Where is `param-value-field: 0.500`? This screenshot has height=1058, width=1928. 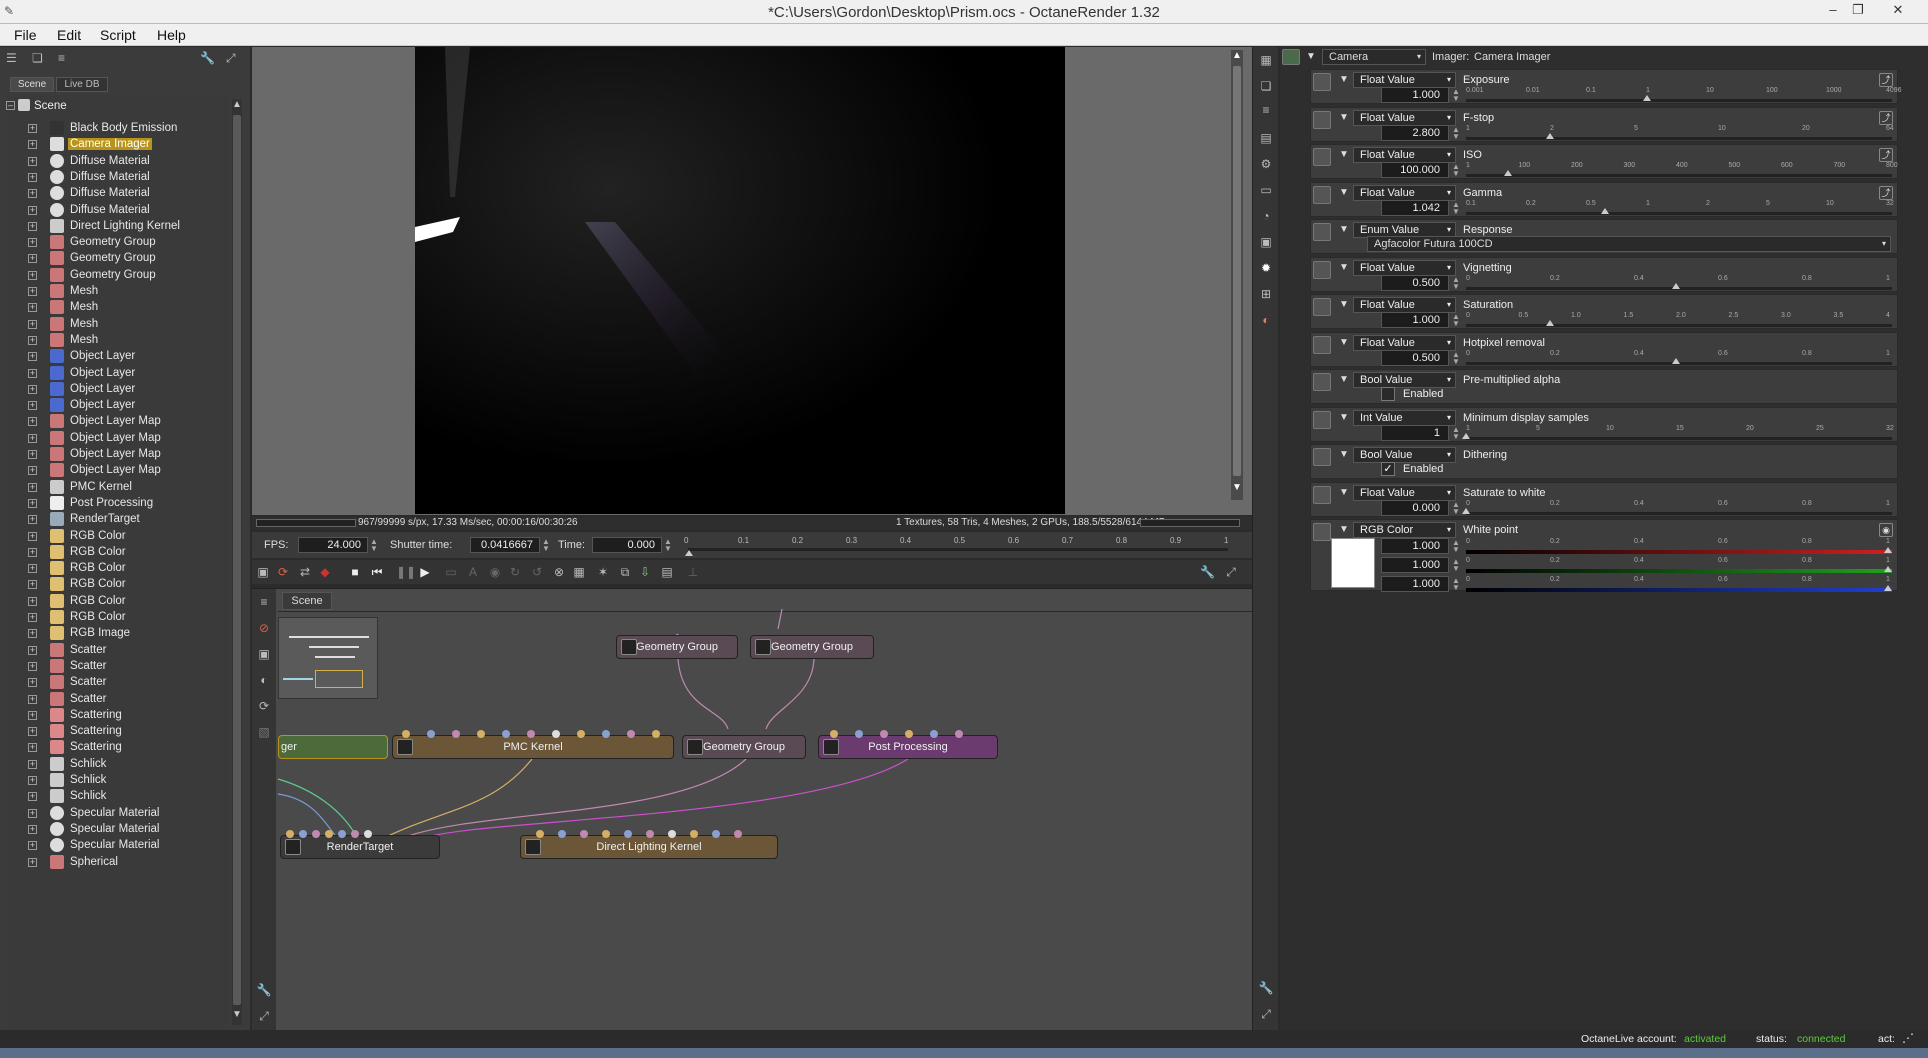
param-value-field: 0.500 is located at coordinates (1415, 282).